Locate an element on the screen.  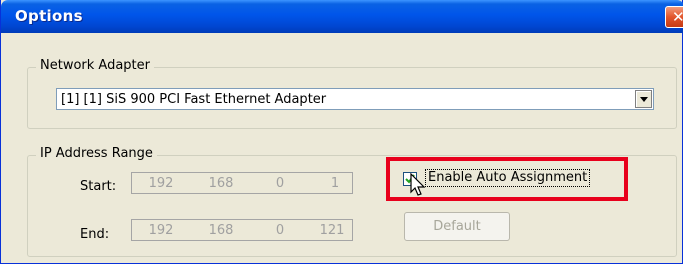
close-button: ✕ is located at coordinates (674, 17).